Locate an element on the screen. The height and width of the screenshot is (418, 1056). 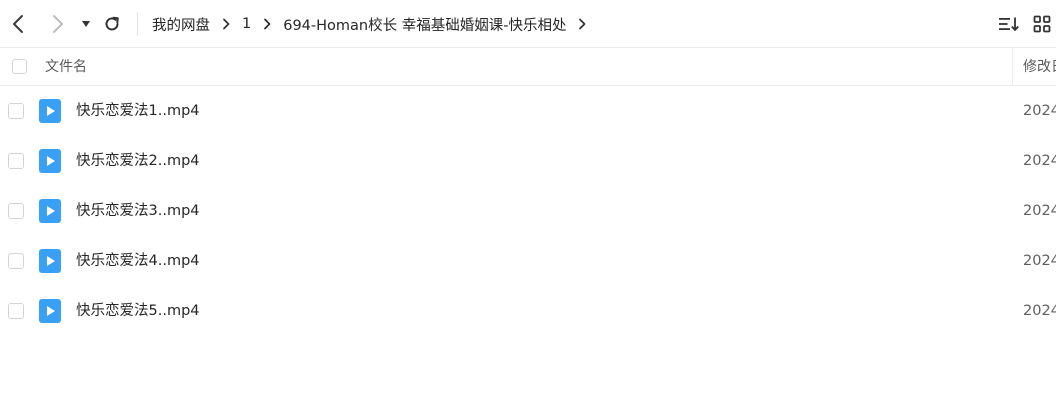
sort-button is located at coordinates (1009, 24).